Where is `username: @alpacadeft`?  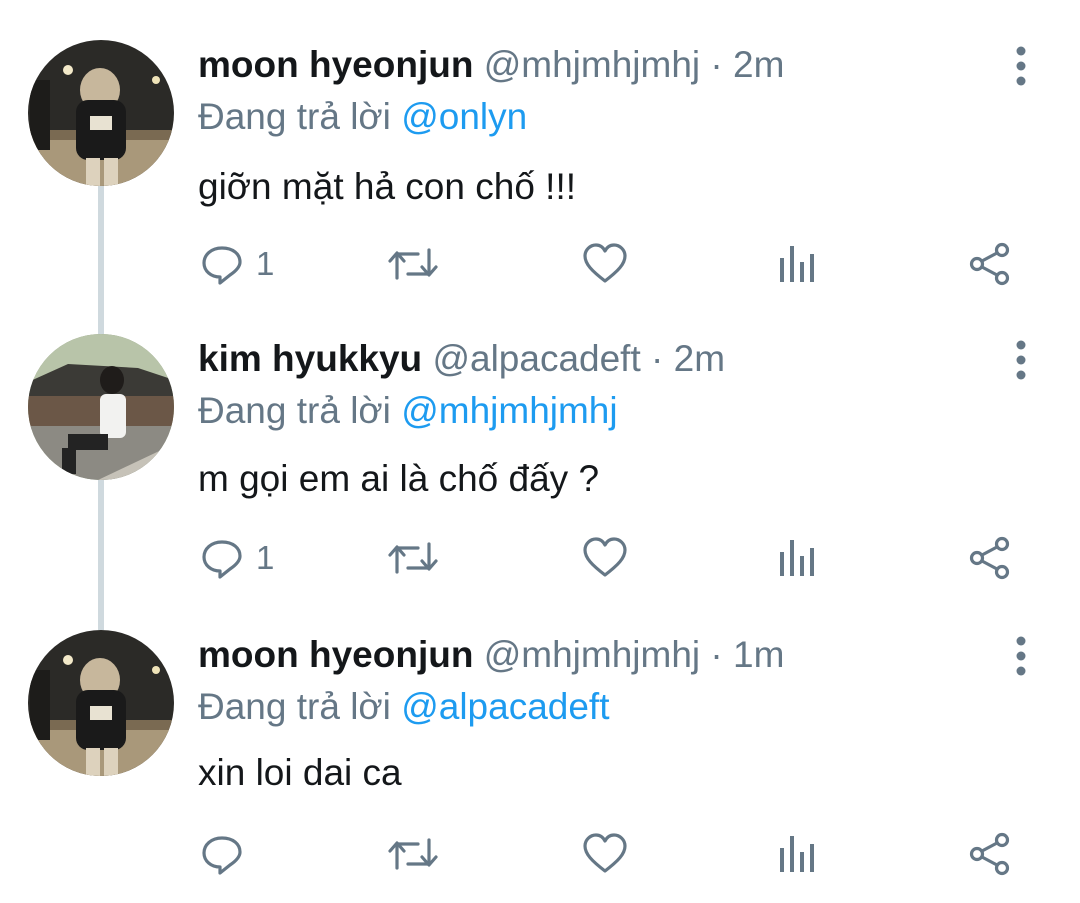 username: @alpacadeft is located at coordinates (536, 358).